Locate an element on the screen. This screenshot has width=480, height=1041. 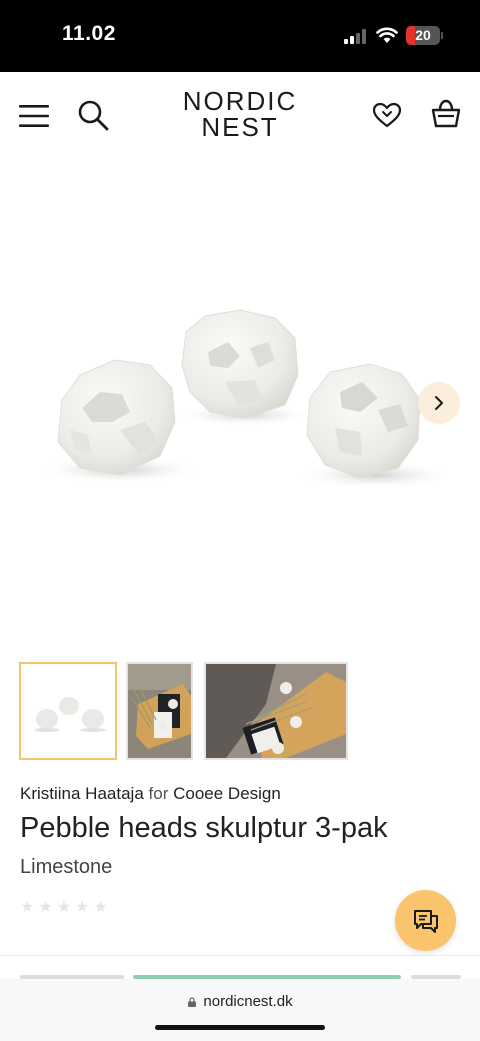
basket-button is located at coordinates (446, 114).